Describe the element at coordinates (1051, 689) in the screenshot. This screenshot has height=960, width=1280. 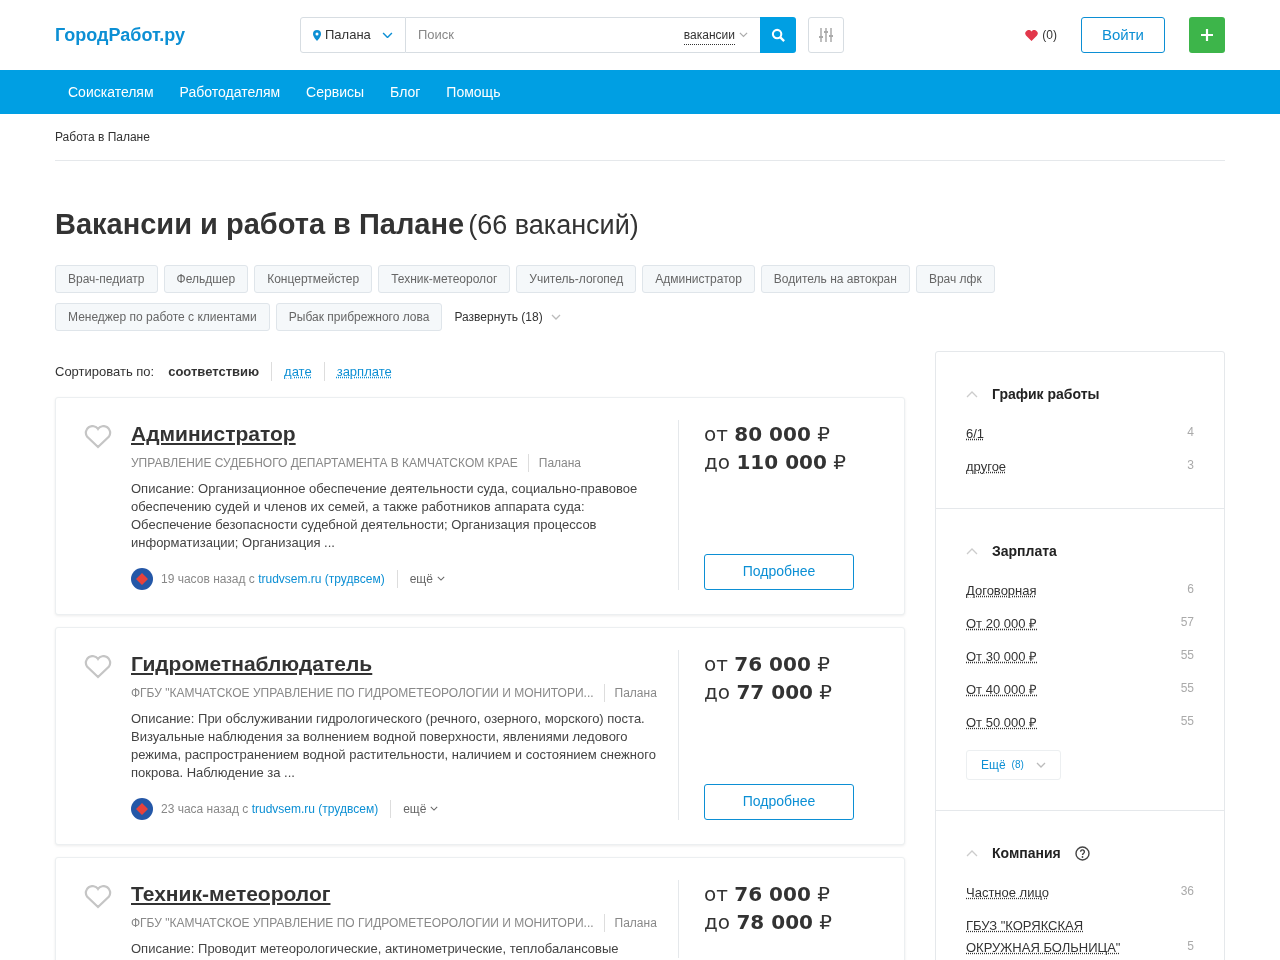
I see `filter-option: От 40 000 ₽` at that location.